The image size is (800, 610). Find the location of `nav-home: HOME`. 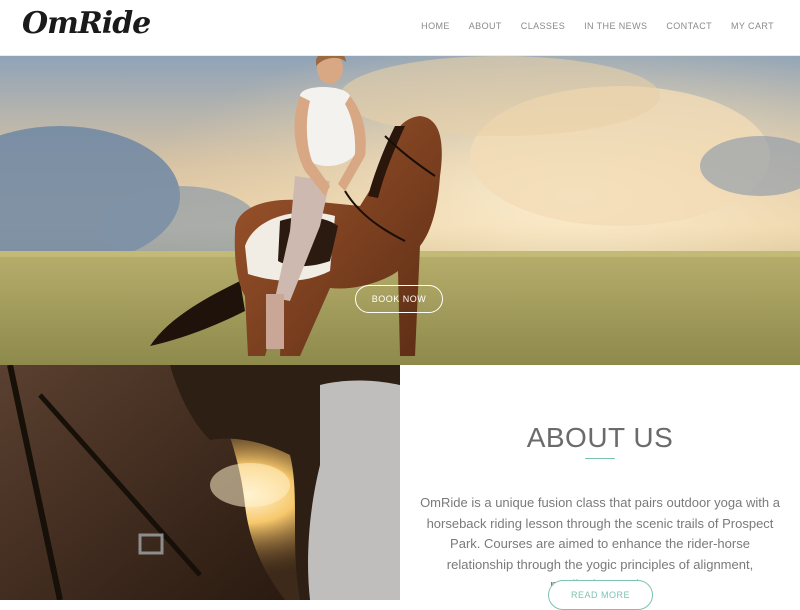

nav-home: HOME is located at coordinates (435, 26).